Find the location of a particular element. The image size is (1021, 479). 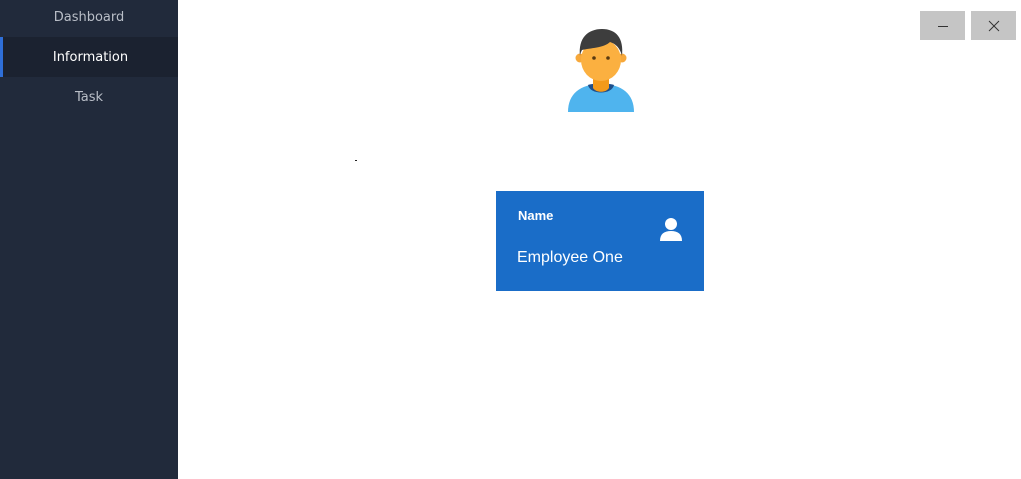

sidebar-item-information: Information is located at coordinates (89, 57).